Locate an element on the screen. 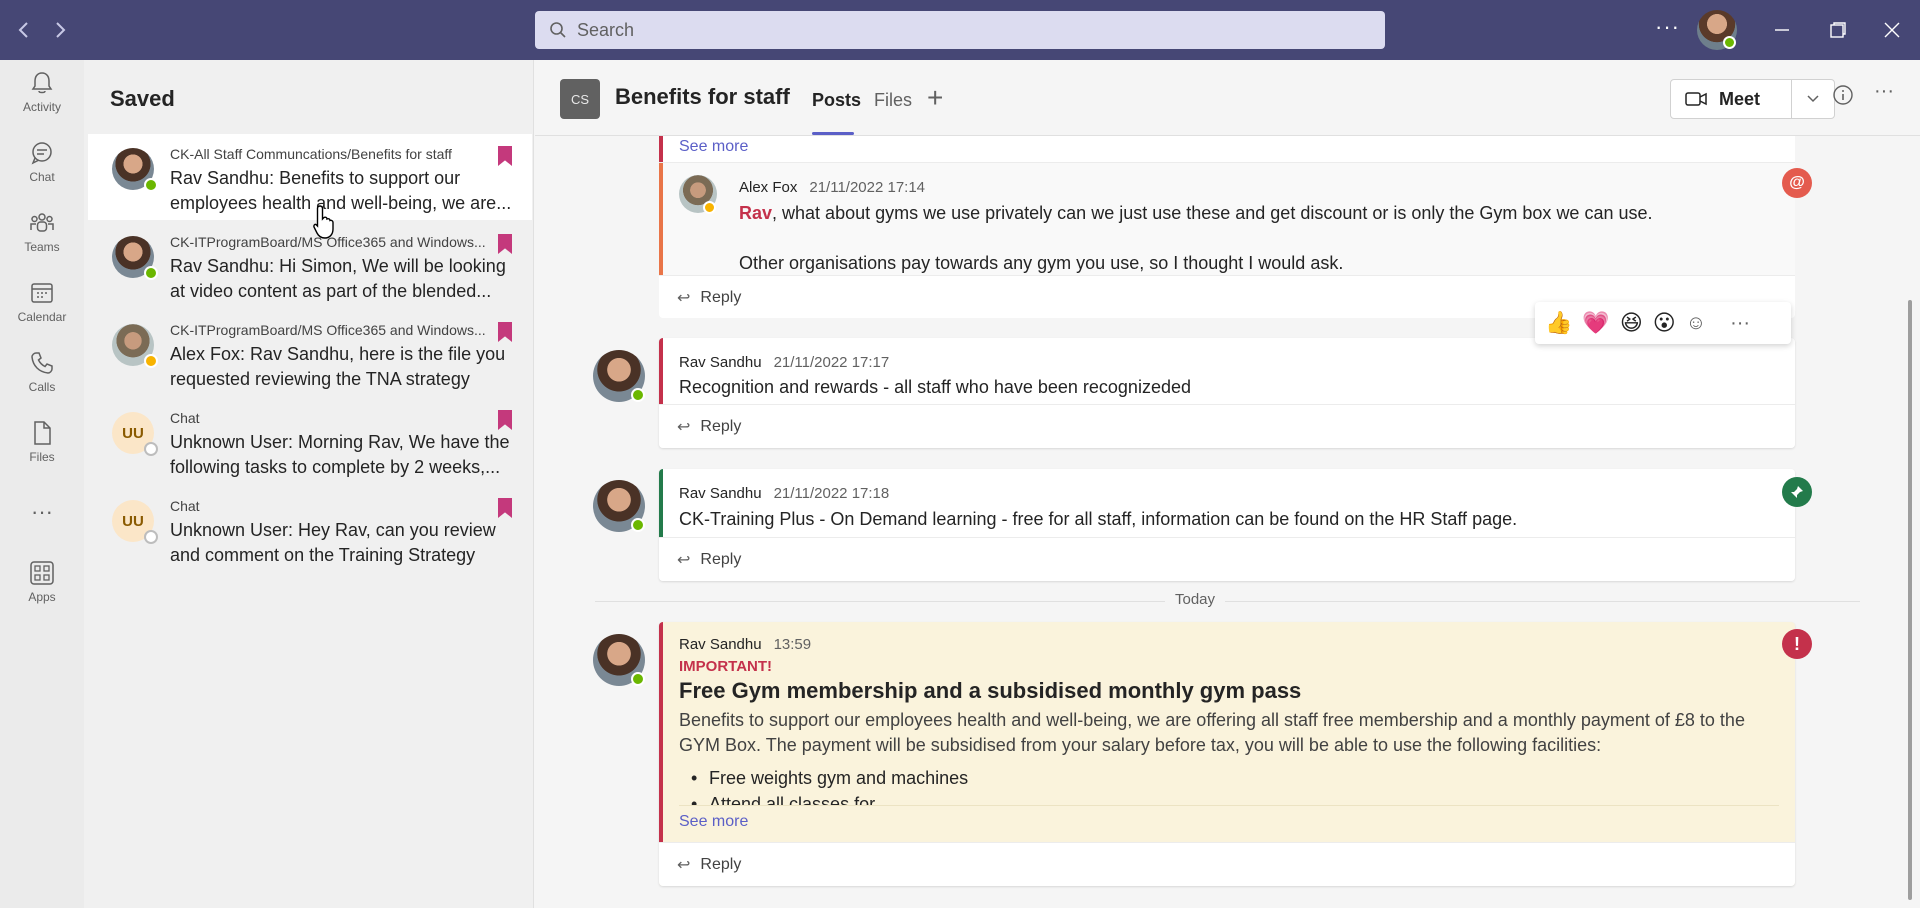  presence-away-icon is located at coordinates (151, 361).